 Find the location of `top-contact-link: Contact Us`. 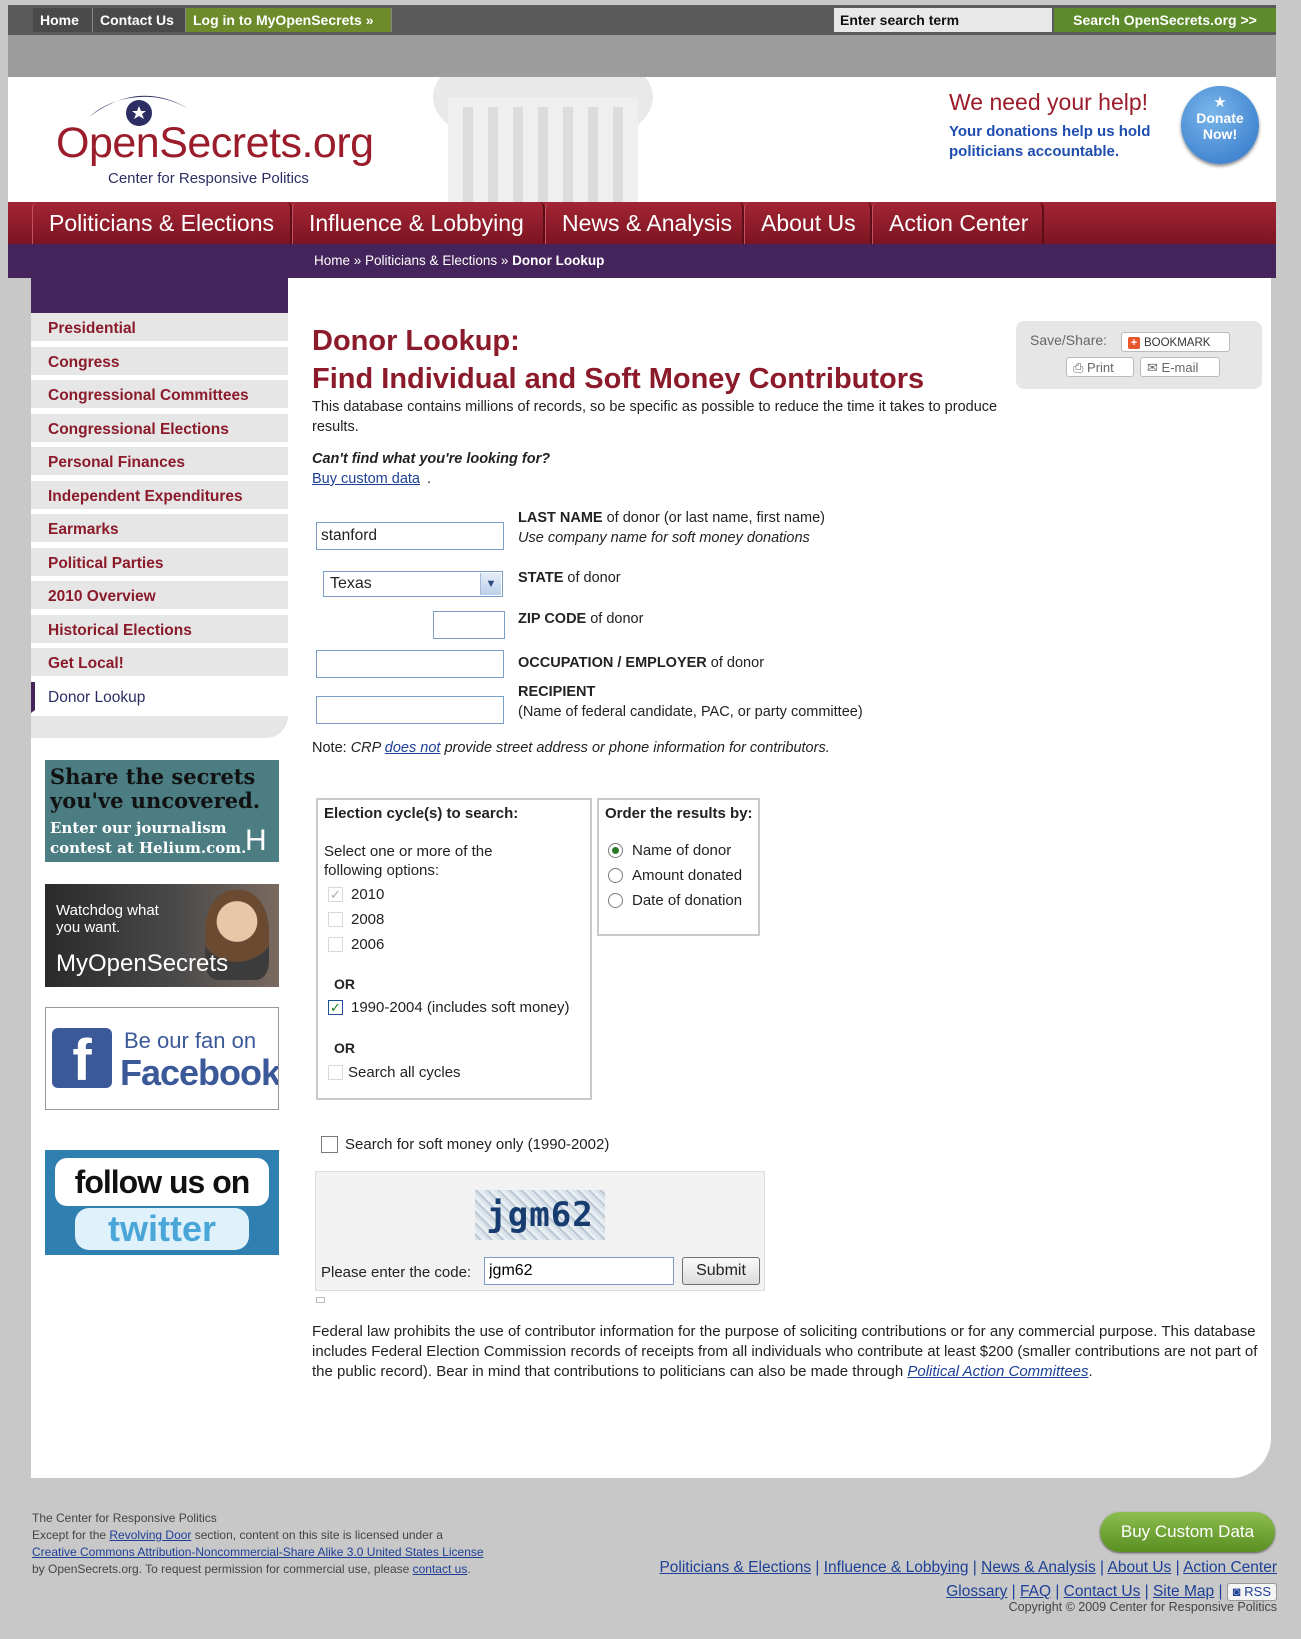

top-contact-link: Contact Us is located at coordinates (139, 20).